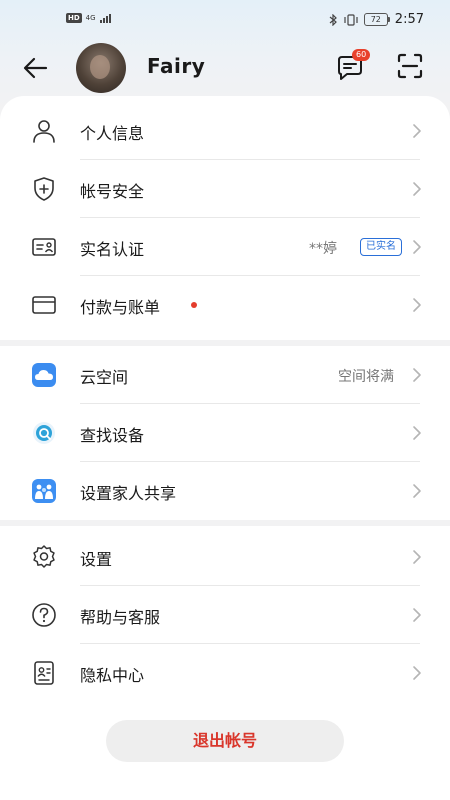 Image resolution: width=450 pixels, height=800 pixels. Describe the element at coordinates (44, 305) in the screenshot. I see `card-icon` at that location.